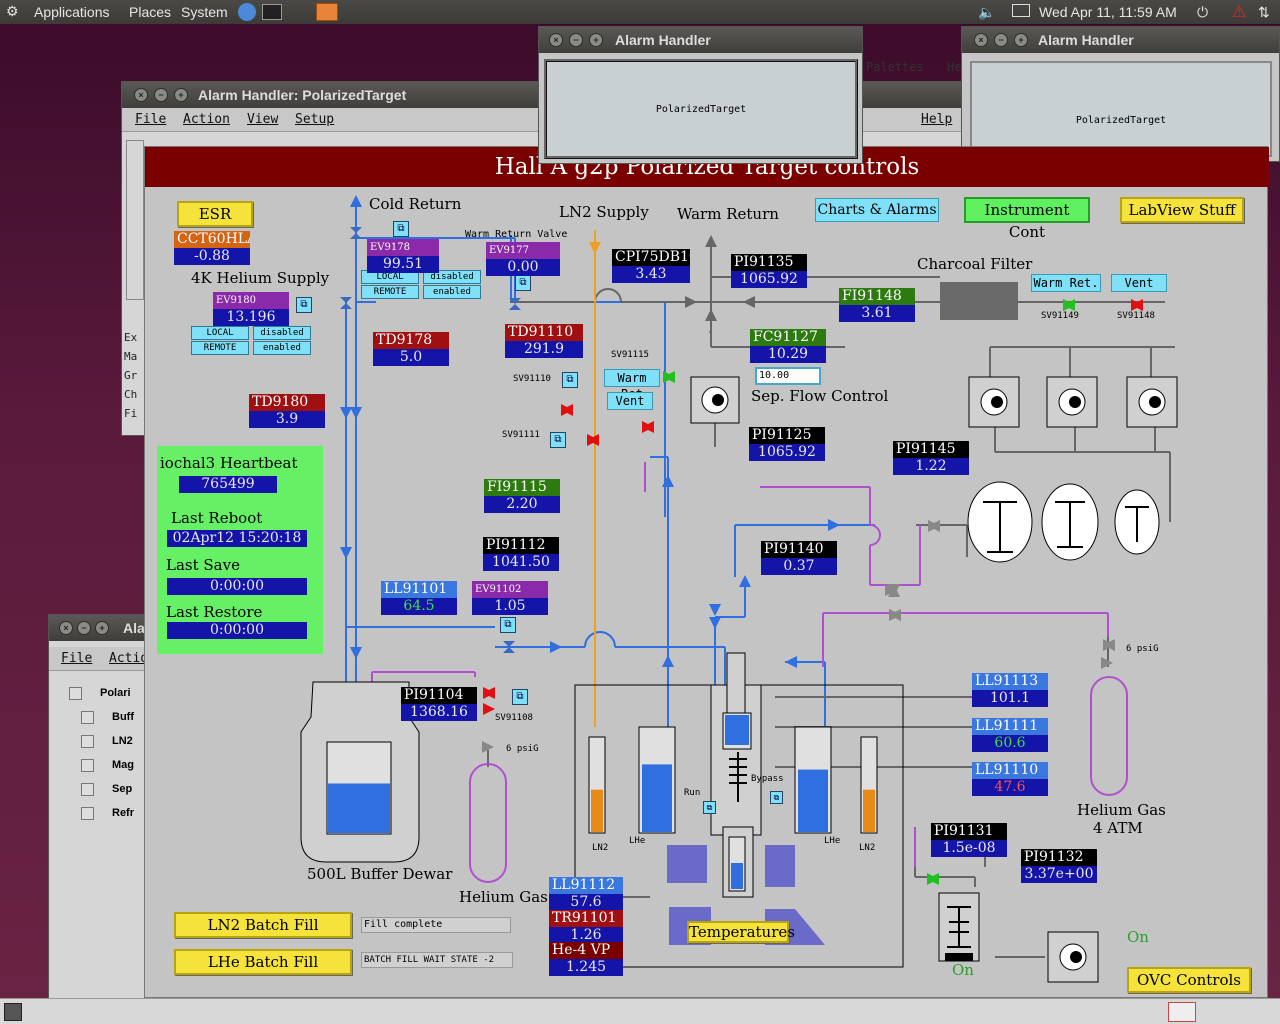  What do you see at coordinates (282, 333) in the screenshot?
I see `ev9180-disabled-toggle: disabled` at bounding box center [282, 333].